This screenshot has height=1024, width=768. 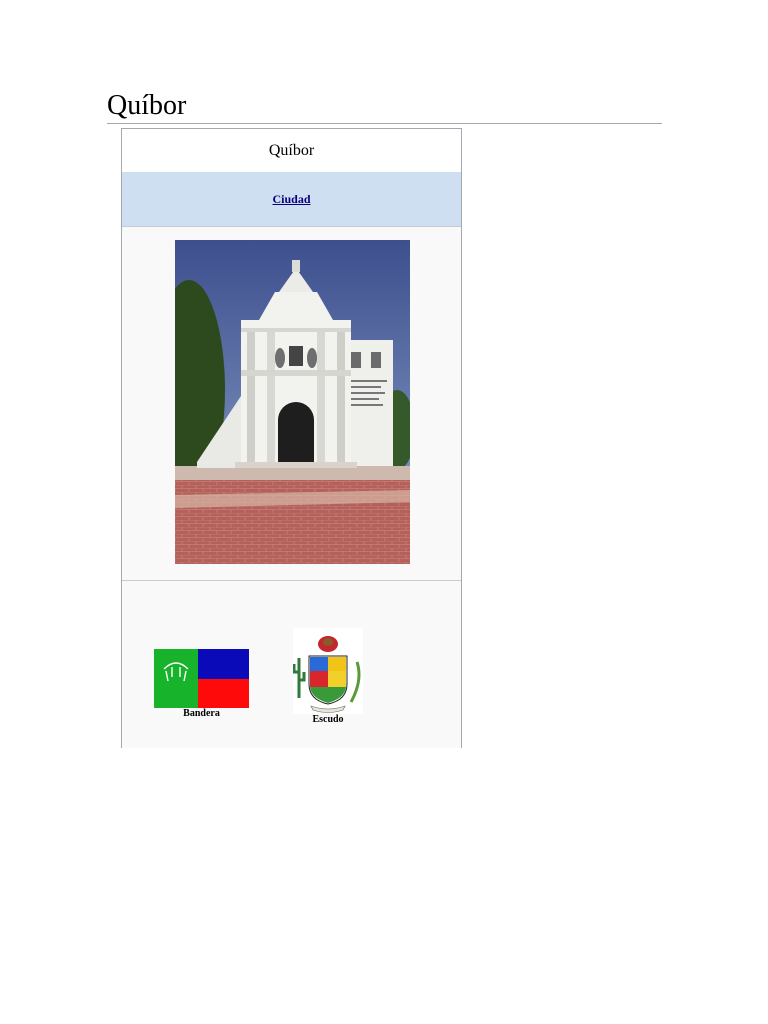 I want to click on church-photo-icon, so click(x=292, y=402).